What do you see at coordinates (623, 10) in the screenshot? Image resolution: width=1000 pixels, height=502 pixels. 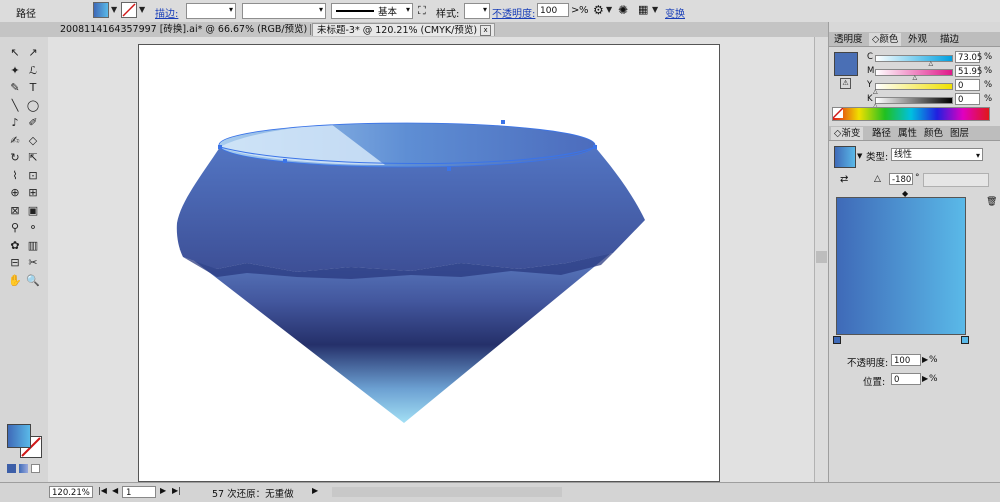 I see `isolate-icon: ✺` at bounding box center [623, 10].